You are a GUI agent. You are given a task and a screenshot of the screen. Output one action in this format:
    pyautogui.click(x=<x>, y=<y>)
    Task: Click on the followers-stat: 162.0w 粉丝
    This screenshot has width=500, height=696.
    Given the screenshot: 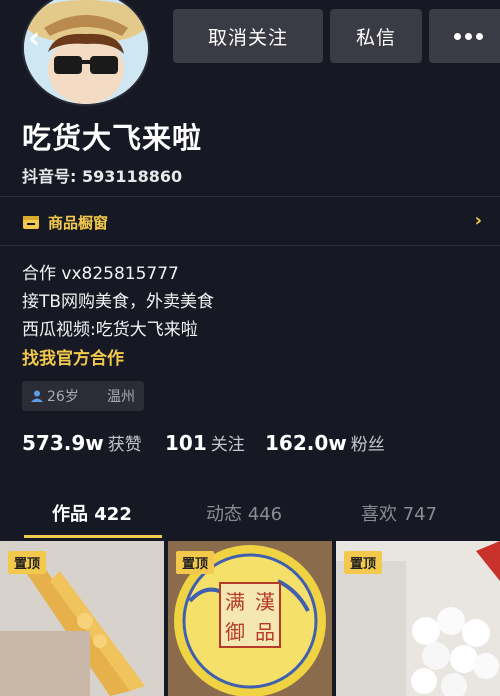 What is the action you would take?
    pyautogui.click(x=325, y=442)
    